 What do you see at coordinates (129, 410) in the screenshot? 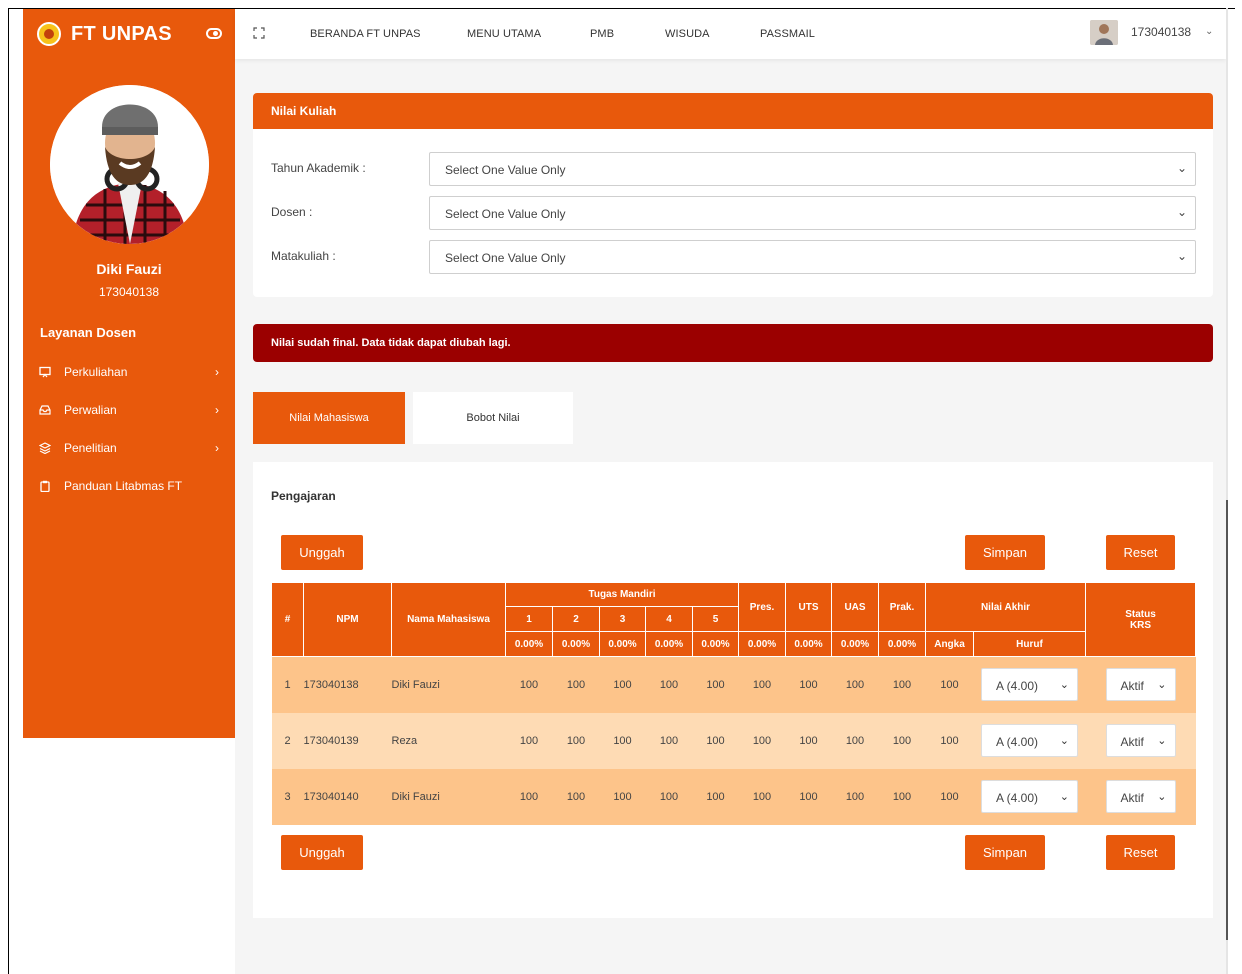
I see `sidebar-item-perwalian: Perwalian ›` at bounding box center [129, 410].